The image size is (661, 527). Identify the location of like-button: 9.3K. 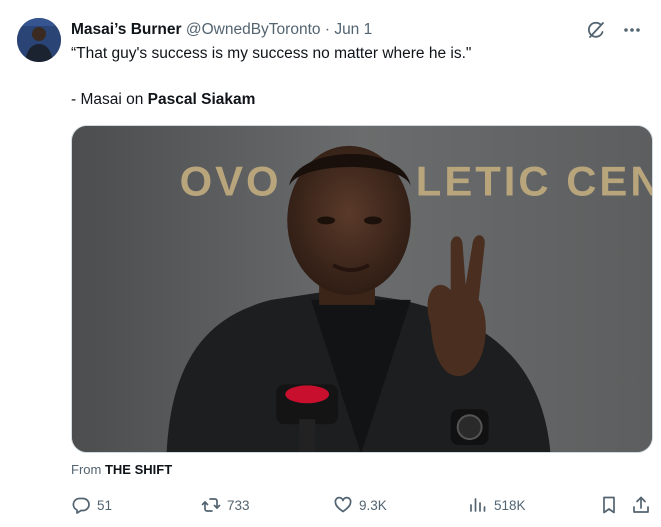
(360, 505).